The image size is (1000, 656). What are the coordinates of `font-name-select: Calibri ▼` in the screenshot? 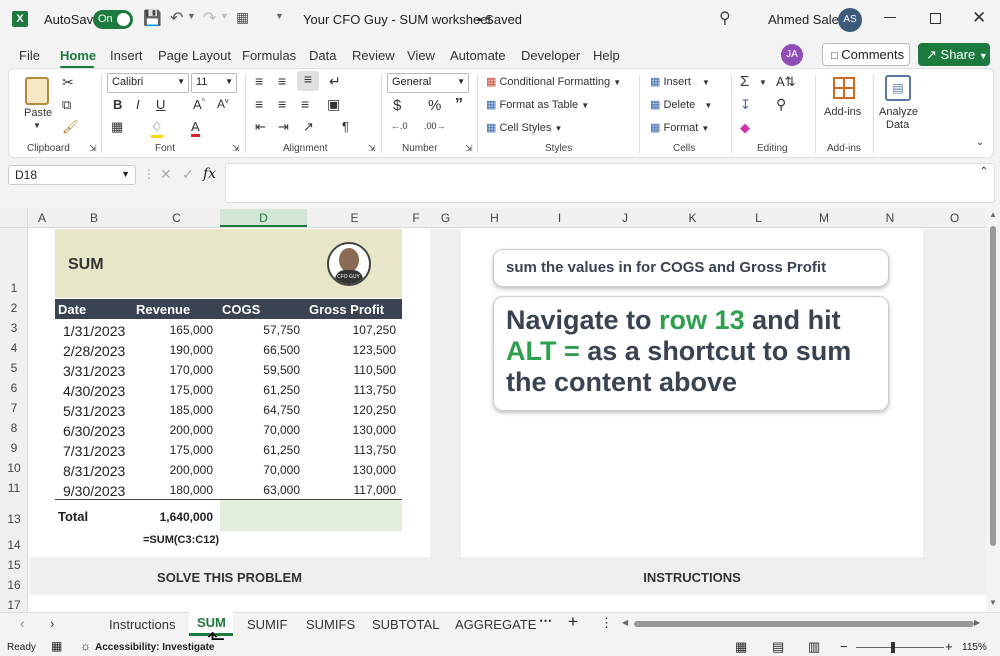 It's located at (148, 83).